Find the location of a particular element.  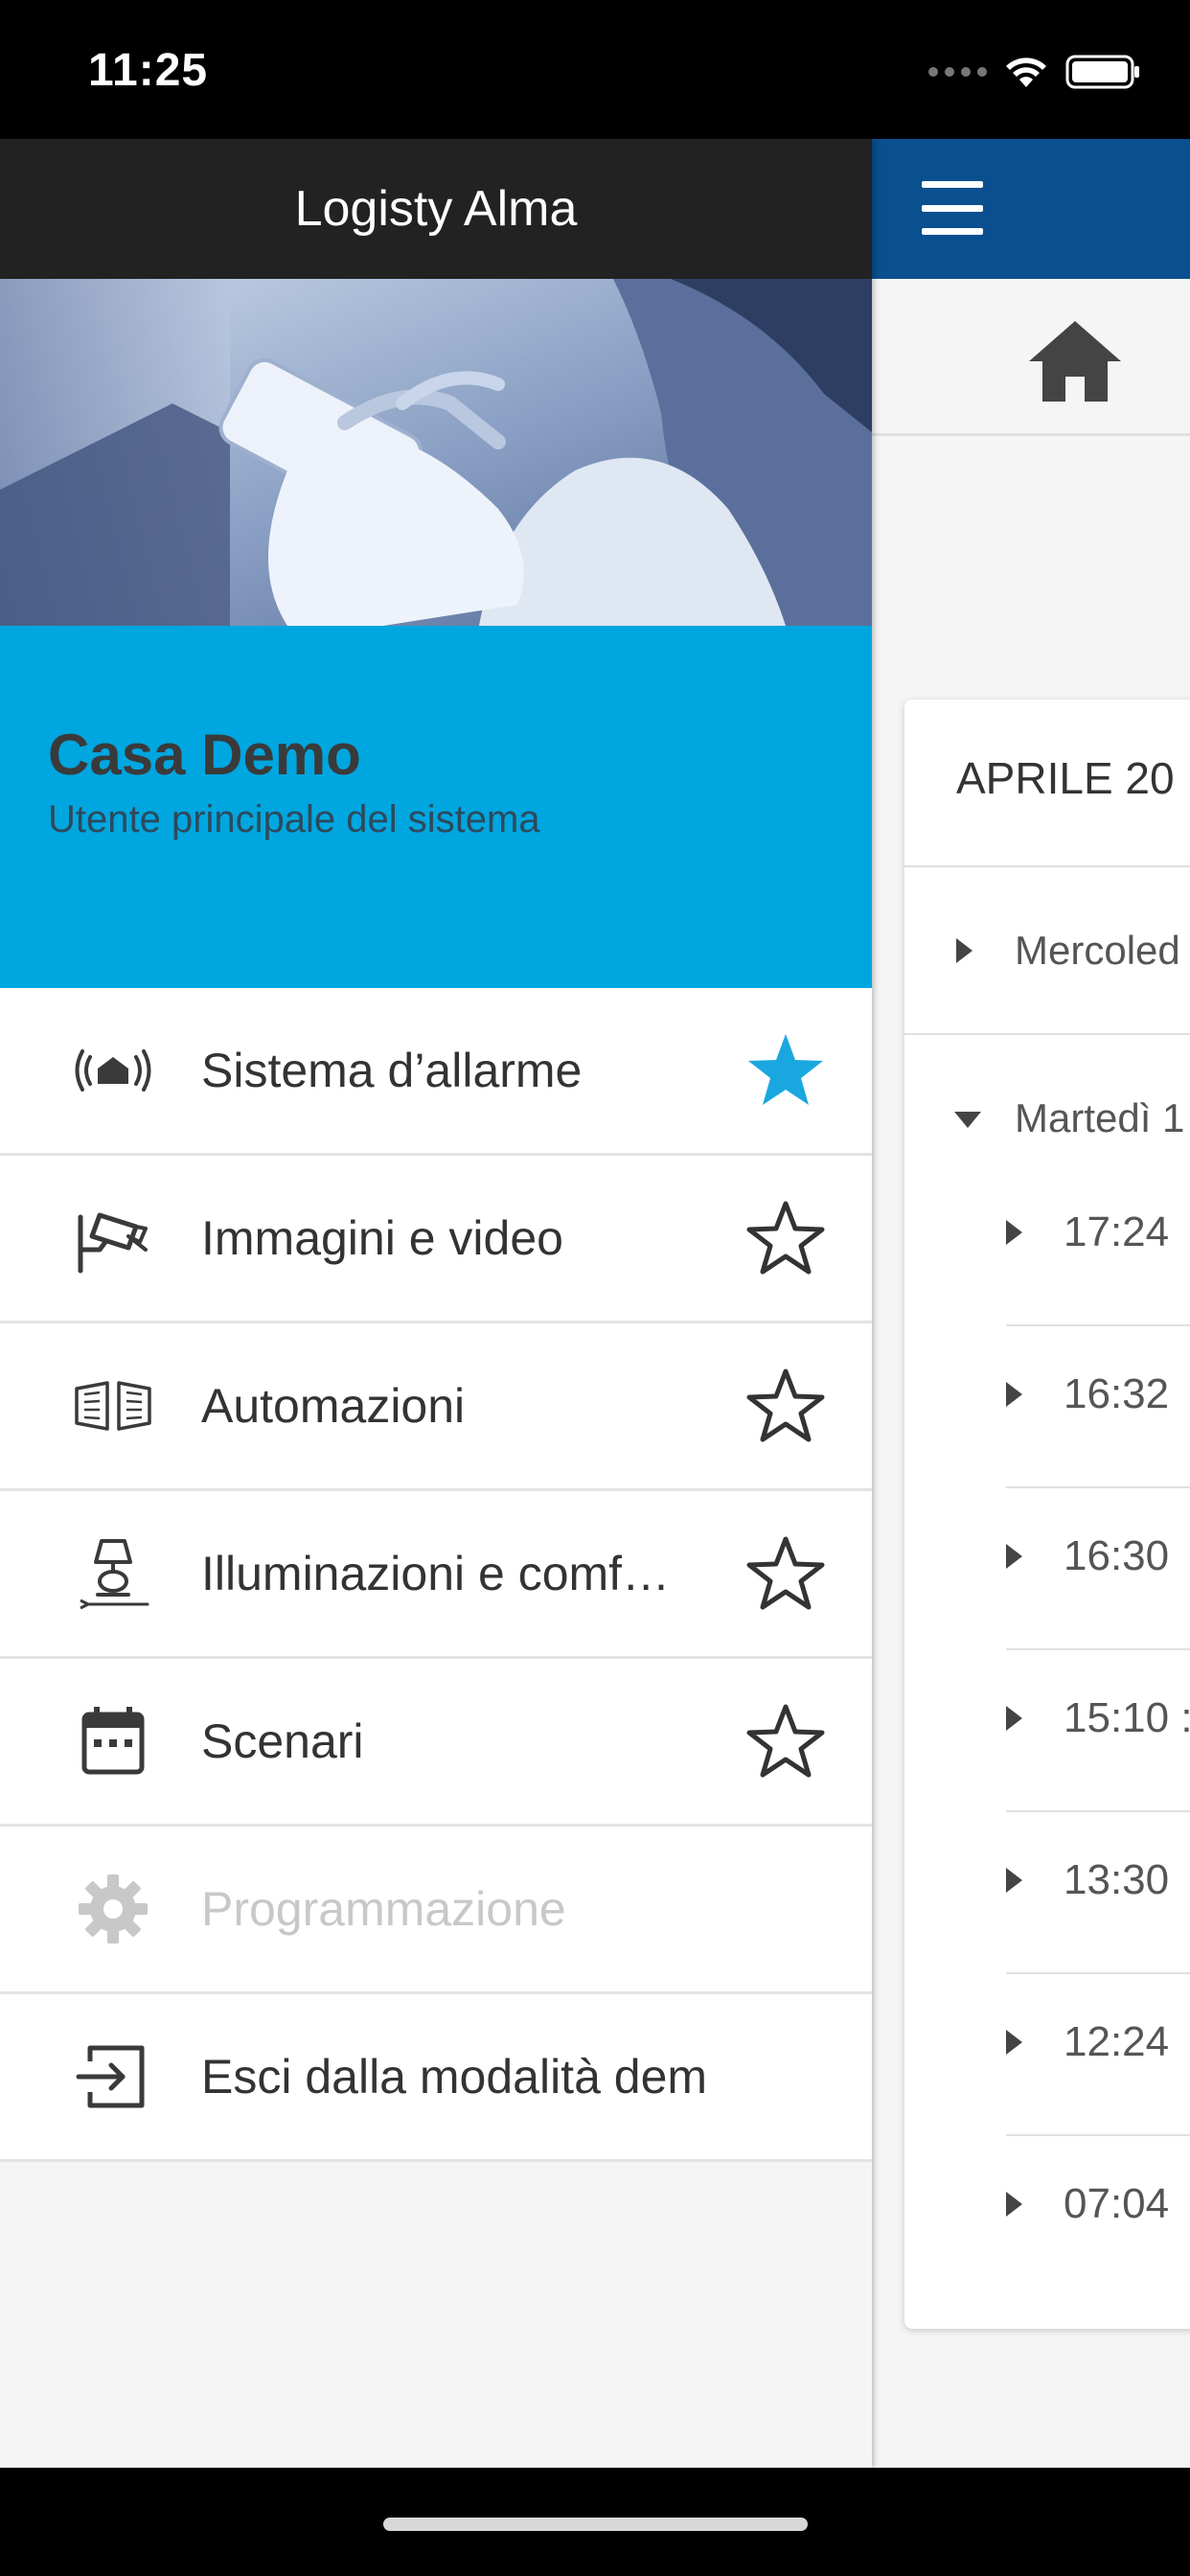

event-time: 07:04 is located at coordinates (1117, 2203).